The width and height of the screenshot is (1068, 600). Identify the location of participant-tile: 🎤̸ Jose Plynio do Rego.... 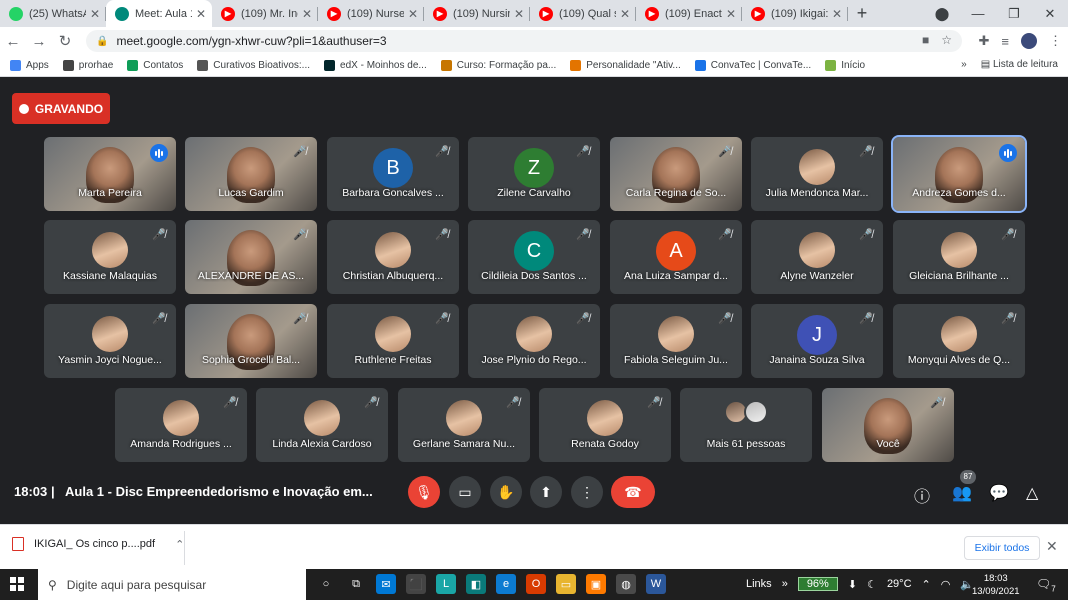
(534, 341).